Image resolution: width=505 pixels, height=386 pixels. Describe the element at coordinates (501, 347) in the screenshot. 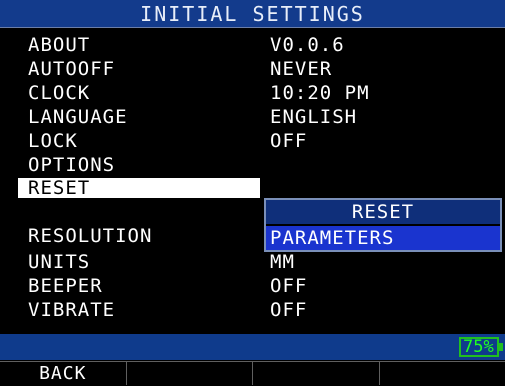

I see `battery-icon` at that location.